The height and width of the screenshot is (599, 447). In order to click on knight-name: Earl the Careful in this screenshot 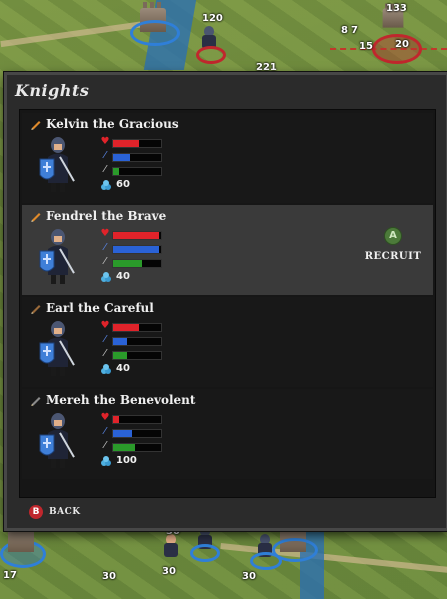, I will do `click(100, 308)`.